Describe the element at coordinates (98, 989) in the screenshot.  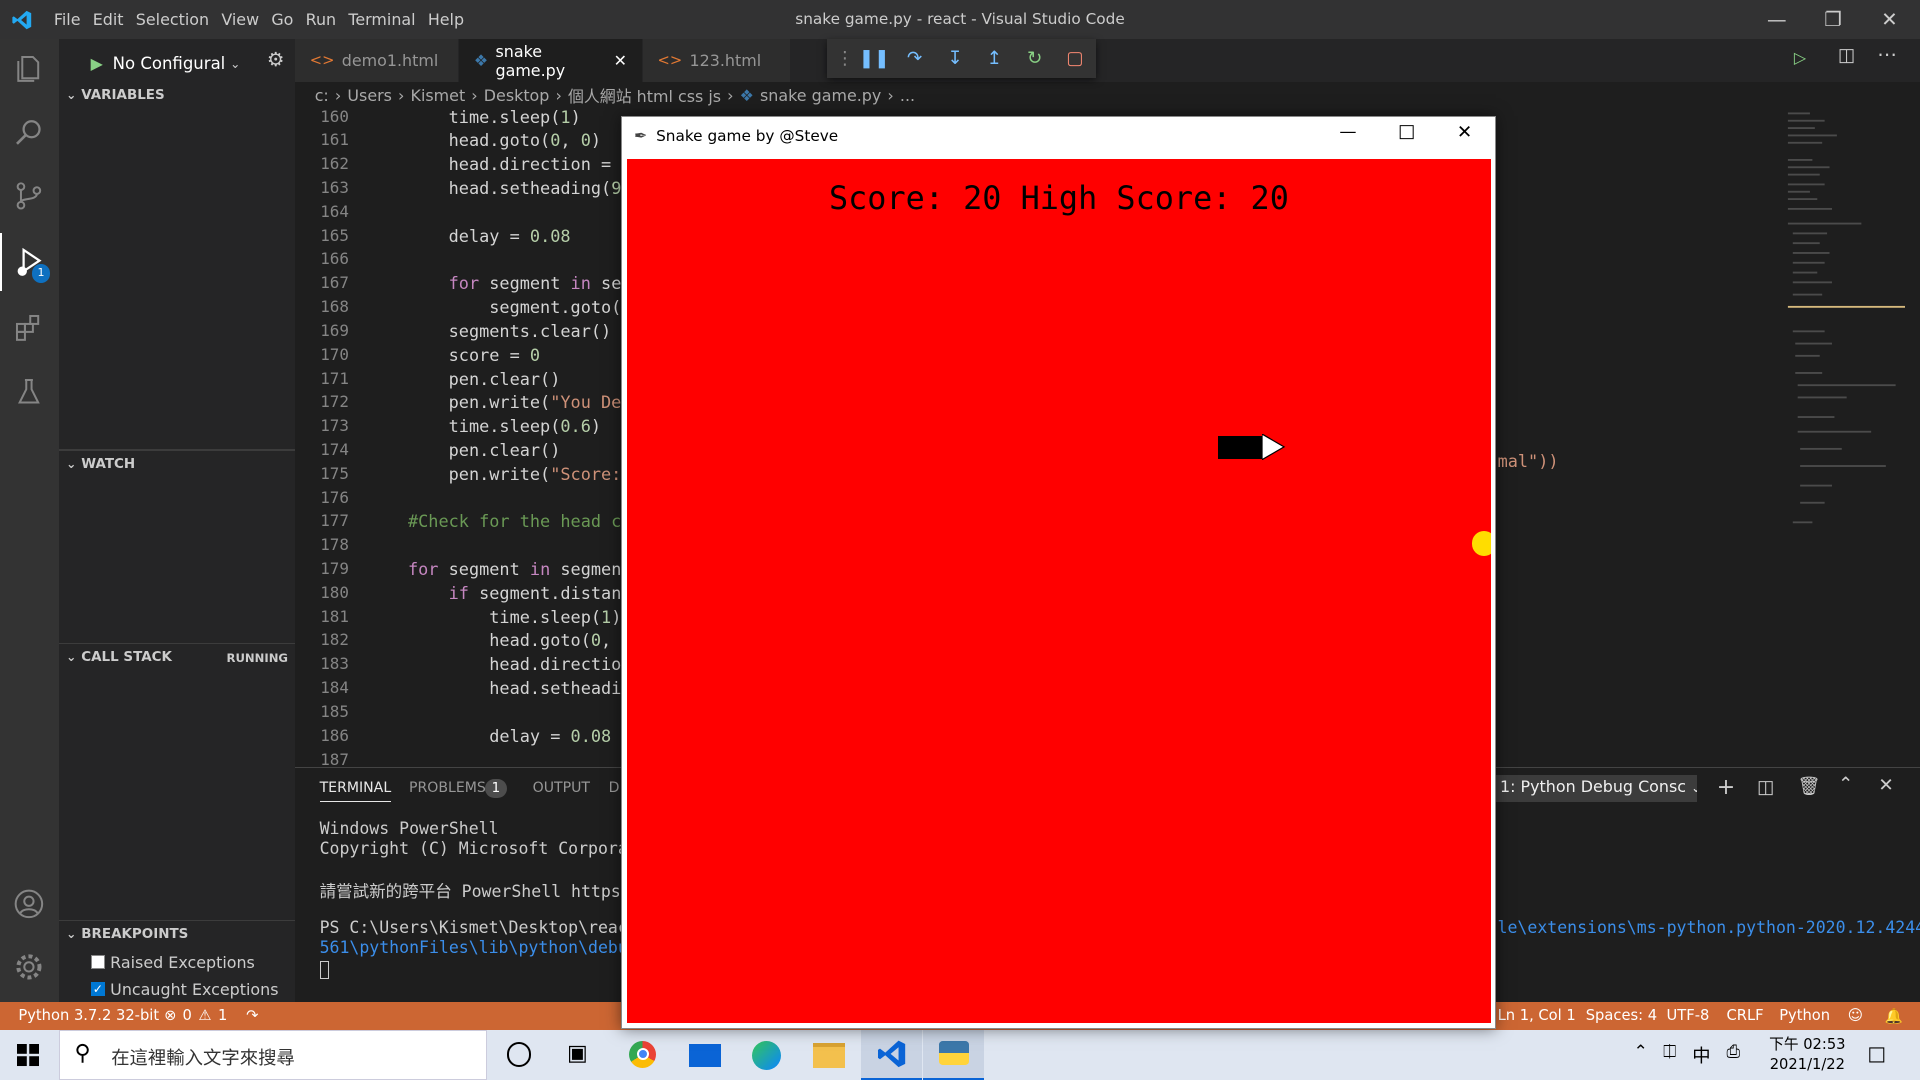
I see `checkbox-checked: ✓` at that location.